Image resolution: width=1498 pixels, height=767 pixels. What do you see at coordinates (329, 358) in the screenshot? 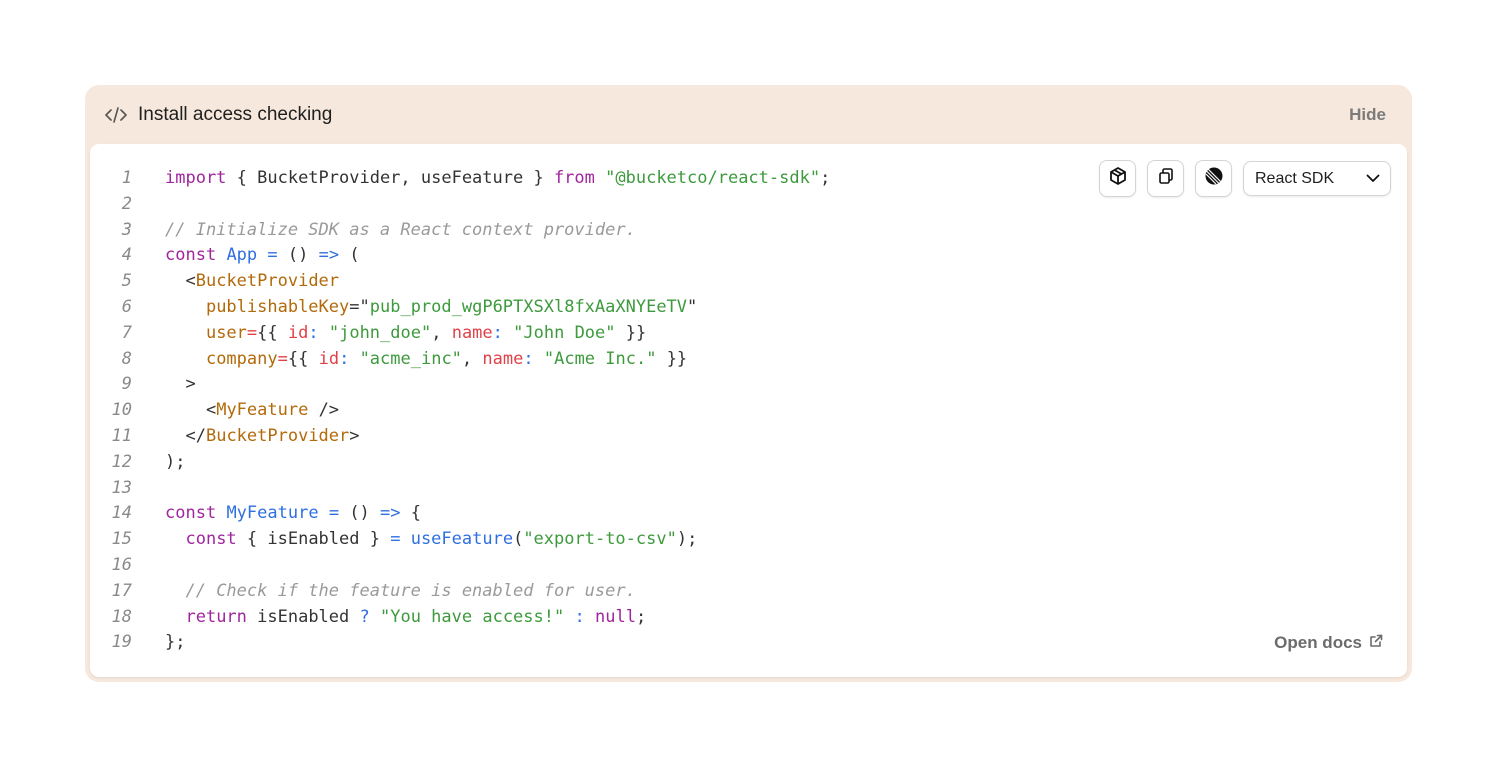
I see `code-token: id` at bounding box center [329, 358].